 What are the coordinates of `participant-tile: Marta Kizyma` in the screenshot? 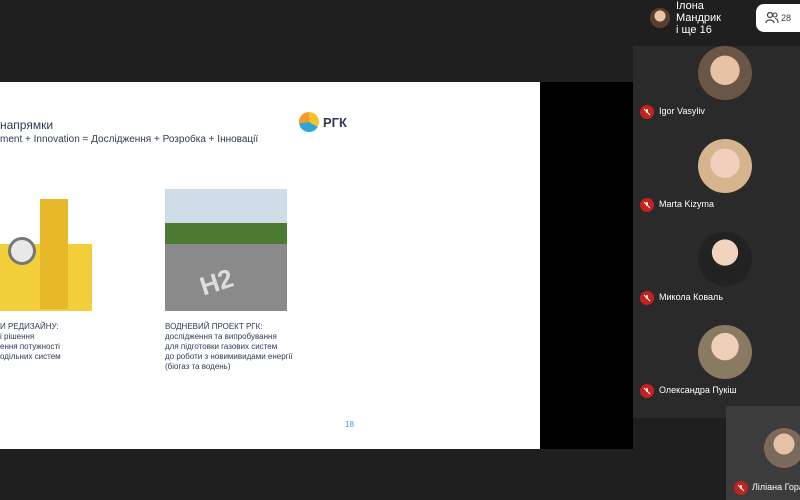 It's located at (716, 185).